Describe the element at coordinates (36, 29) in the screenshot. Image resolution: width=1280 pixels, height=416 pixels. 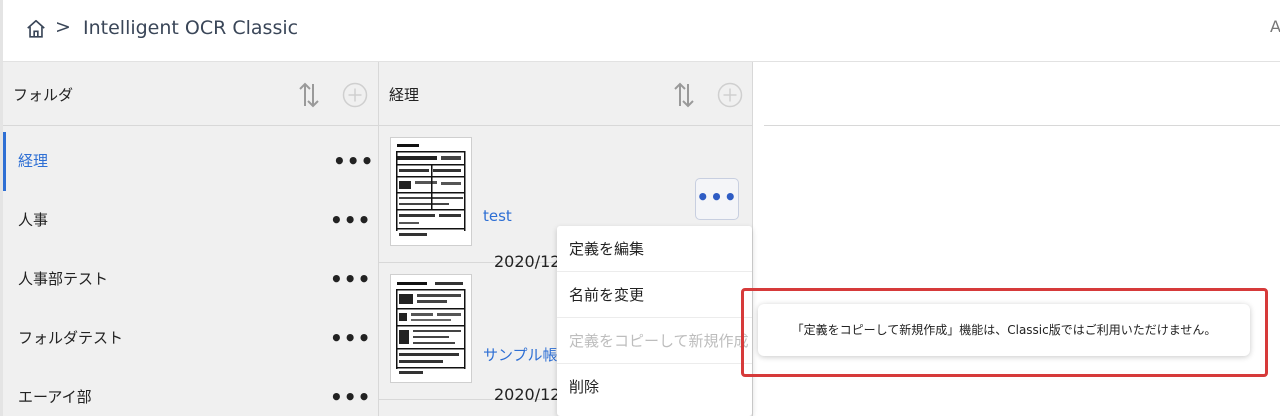
I see `home-icon` at that location.